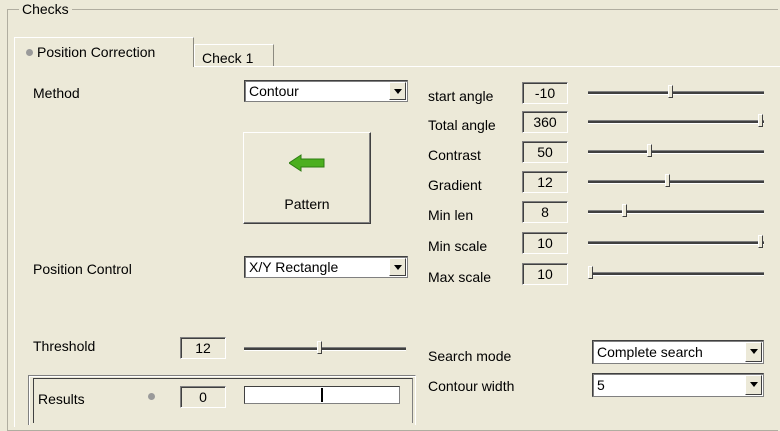  Describe the element at coordinates (458, 246) in the screenshot. I see `param-label: Min scale` at that location.